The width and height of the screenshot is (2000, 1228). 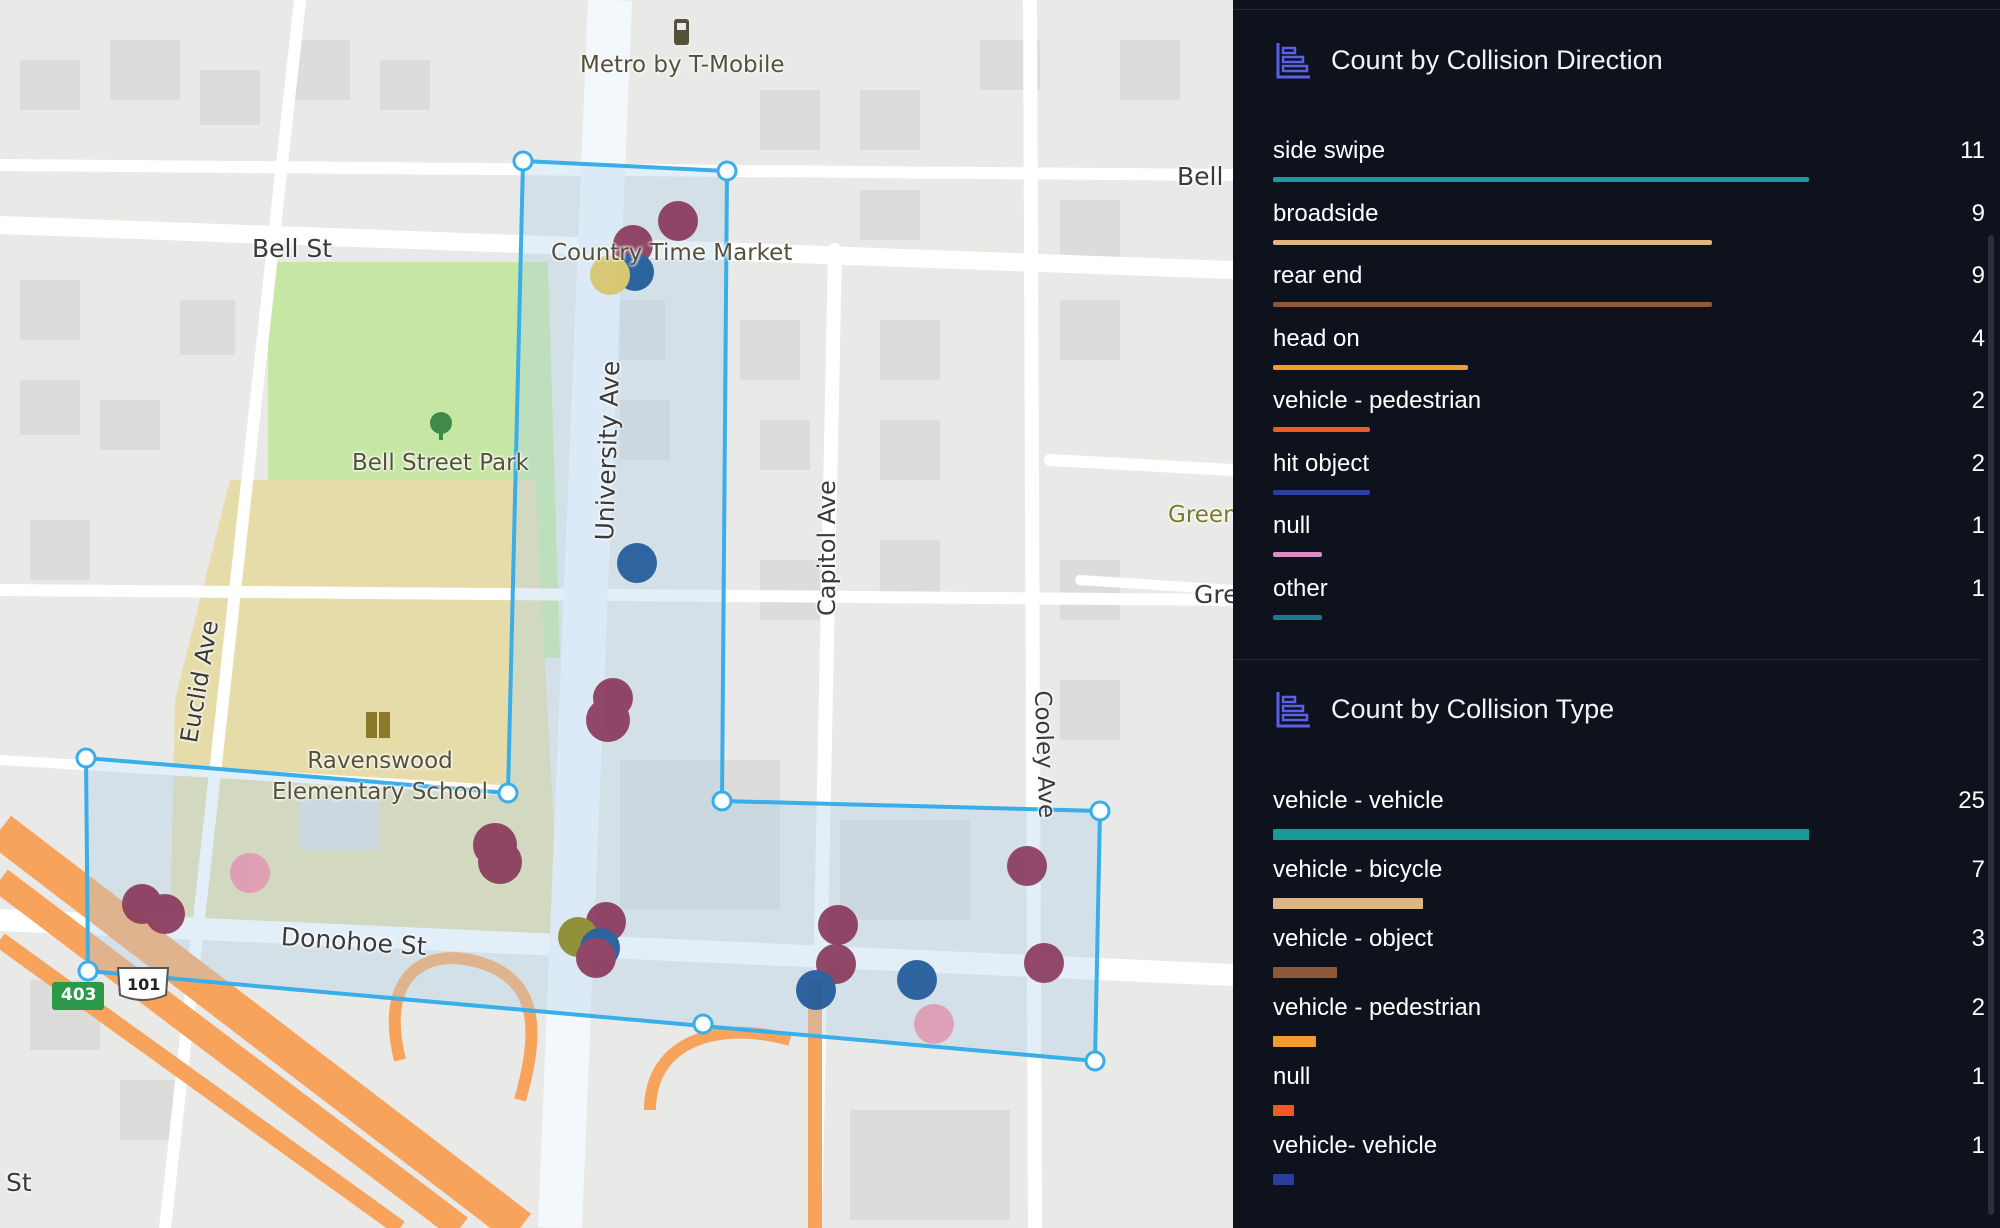 What do you see at coordinates (1978, 1007) in the screenshot?
I see `type-value: 2` at bounding box center [1978, 1007].